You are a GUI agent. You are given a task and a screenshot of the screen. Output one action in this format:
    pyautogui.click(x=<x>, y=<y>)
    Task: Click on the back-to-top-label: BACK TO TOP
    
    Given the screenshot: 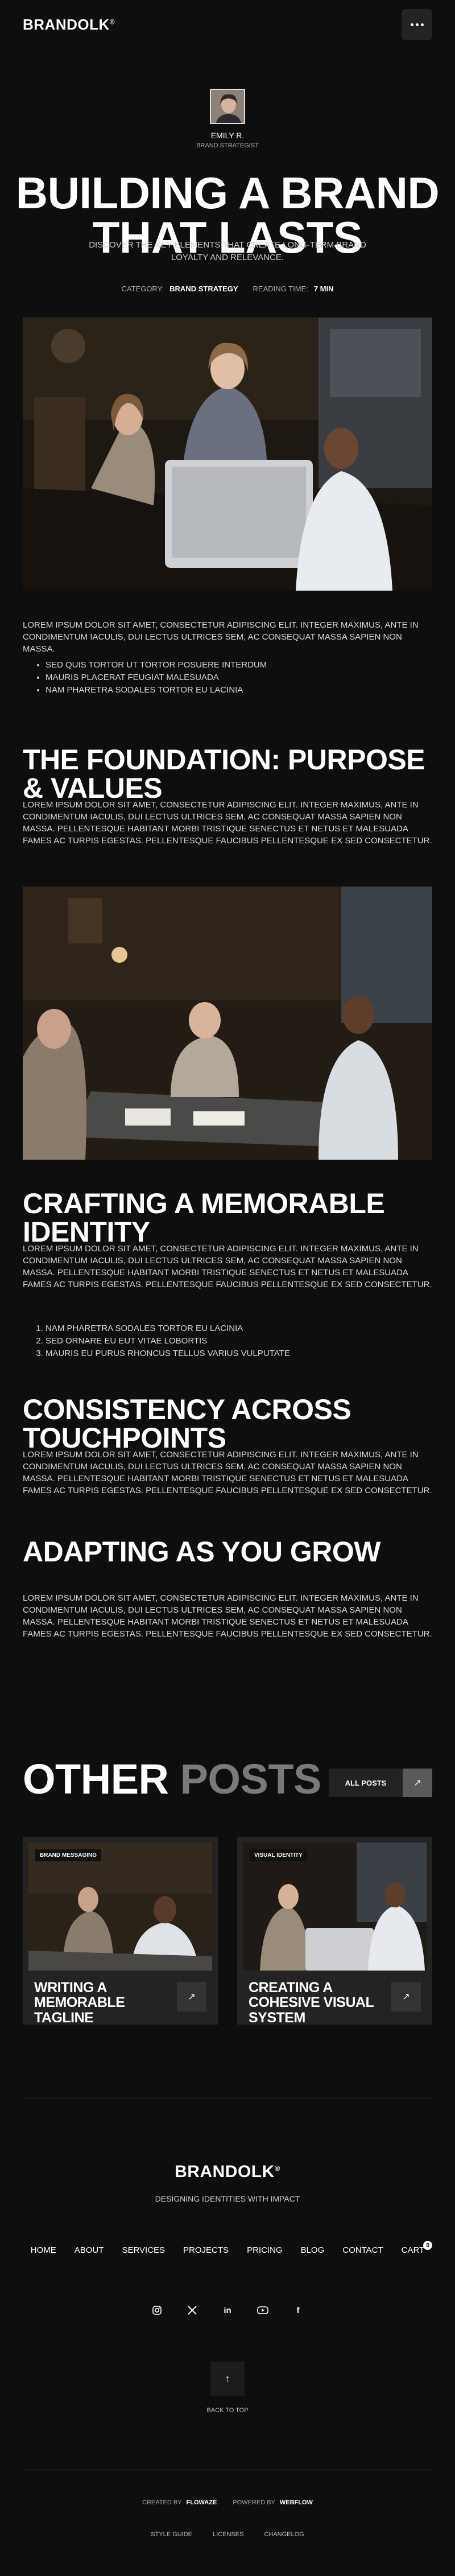 What is the action you would take?
    pyautogui.click(x=227, y=2410)
    